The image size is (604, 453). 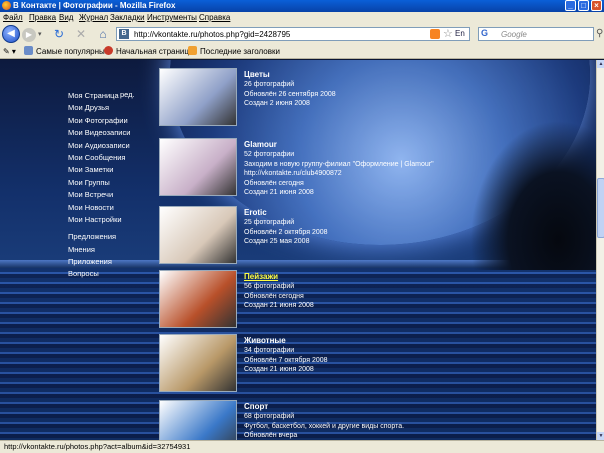 What do you see at coordinates (596, 5) in the screenshot?
I see `close-button: ×` at bounding box center [596, 5].